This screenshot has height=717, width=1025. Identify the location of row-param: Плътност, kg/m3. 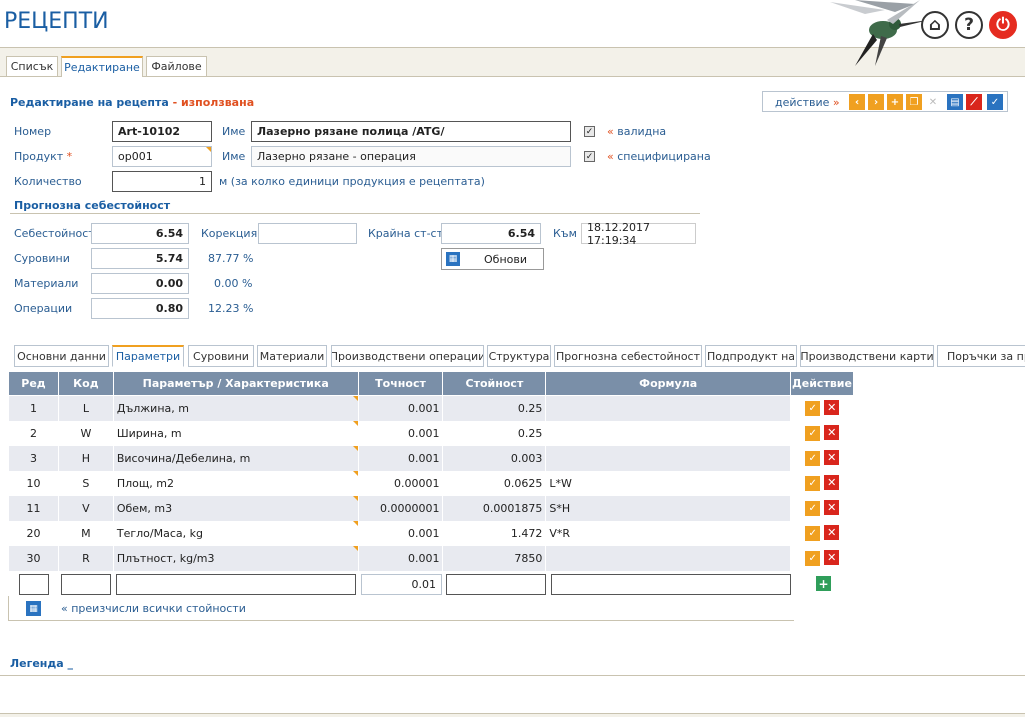
(235, 558).